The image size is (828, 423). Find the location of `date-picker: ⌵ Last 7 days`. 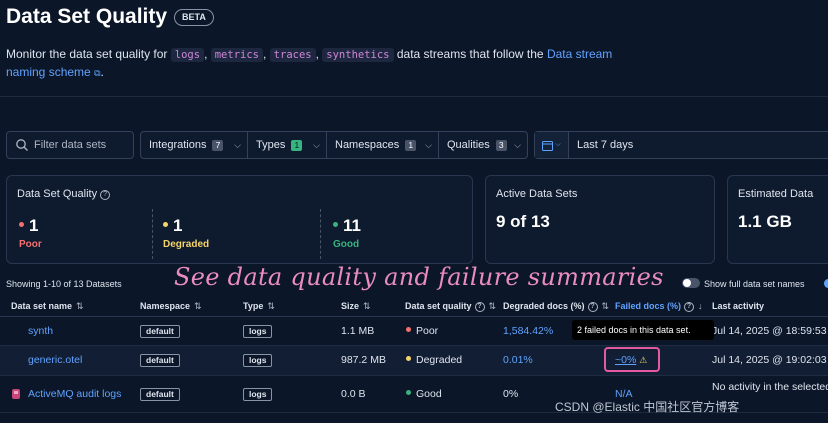

date-picker: ⌵ Last 7 days is located at coordinates (681, 145).